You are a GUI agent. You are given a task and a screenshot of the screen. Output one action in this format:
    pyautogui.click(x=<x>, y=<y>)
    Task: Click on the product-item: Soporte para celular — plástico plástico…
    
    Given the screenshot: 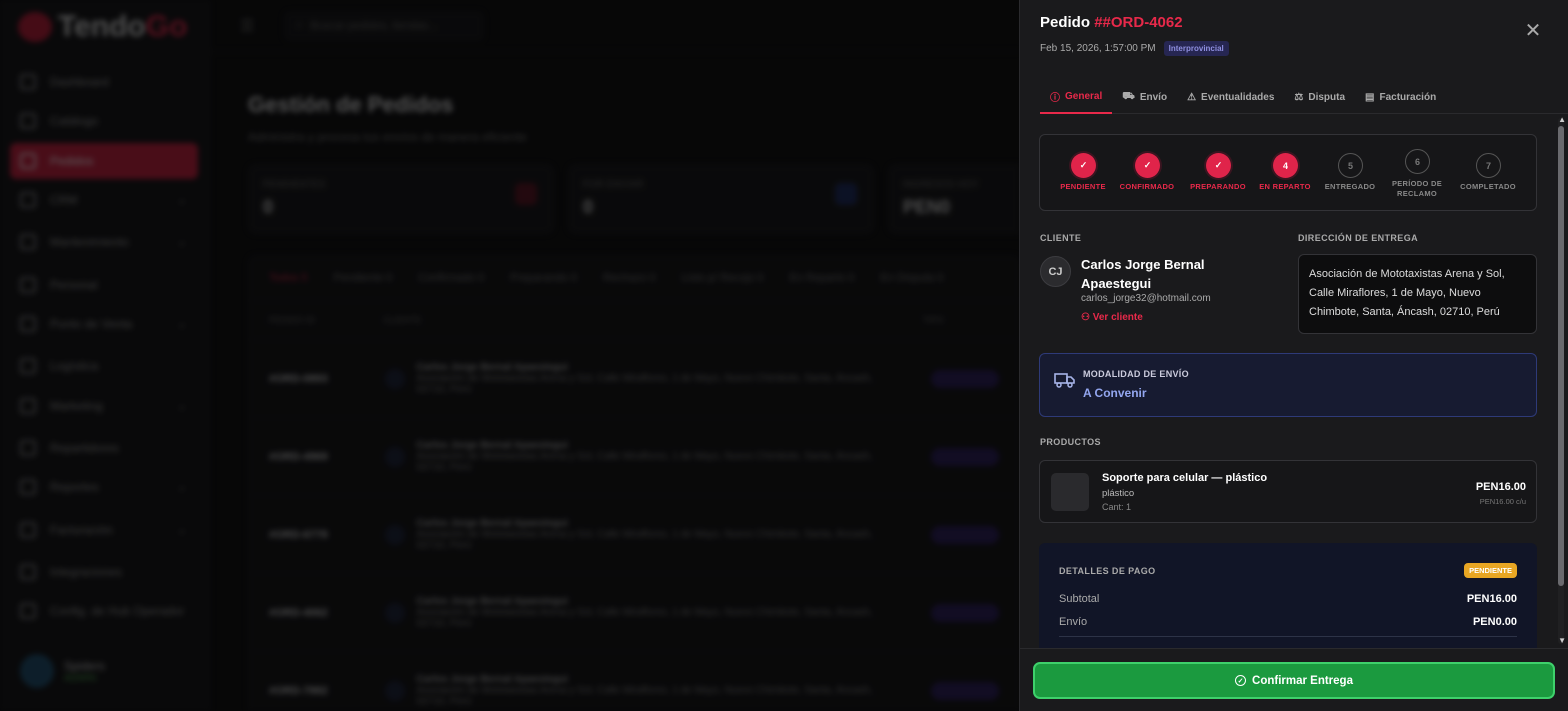 What is the action you would take?
    pyautogui.click(x=1288, y=491)
    